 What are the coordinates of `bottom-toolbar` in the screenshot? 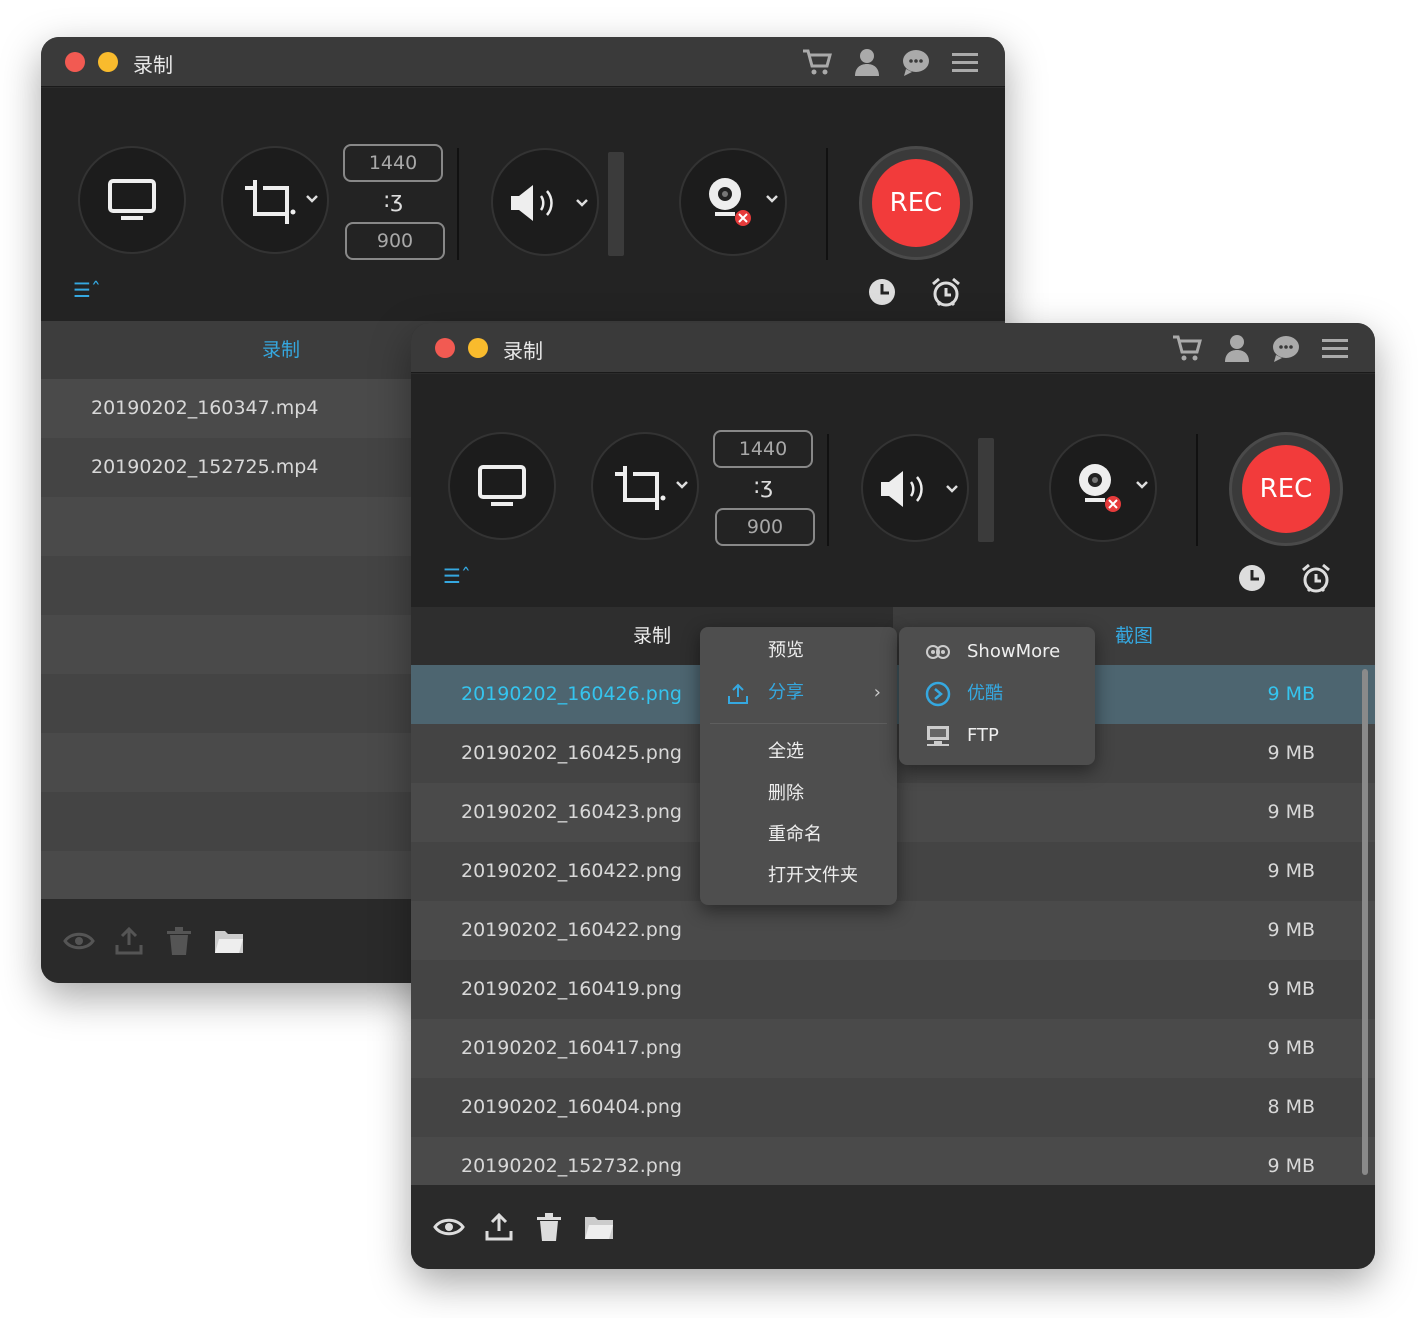 It's located at (893, 1227).